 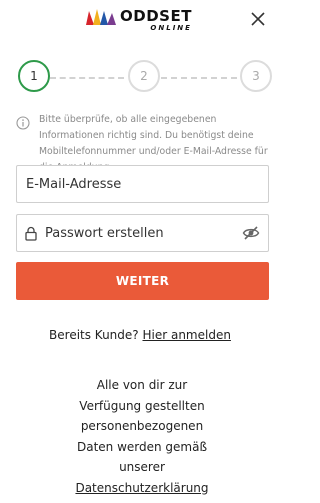 I want to click on logo-wordmark: ODDSET, so click(x=156, y=16).